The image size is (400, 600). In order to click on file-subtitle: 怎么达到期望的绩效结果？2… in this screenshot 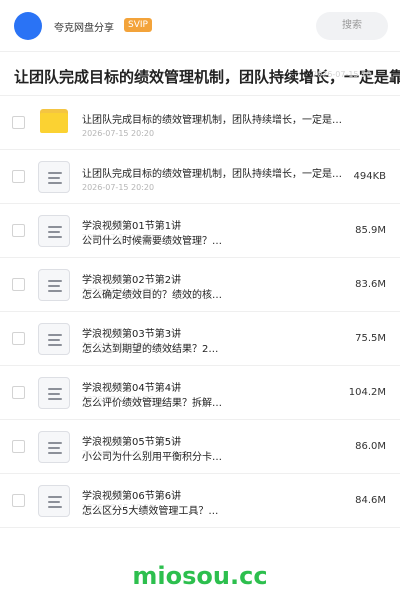, I will do `click(150, 349)`.